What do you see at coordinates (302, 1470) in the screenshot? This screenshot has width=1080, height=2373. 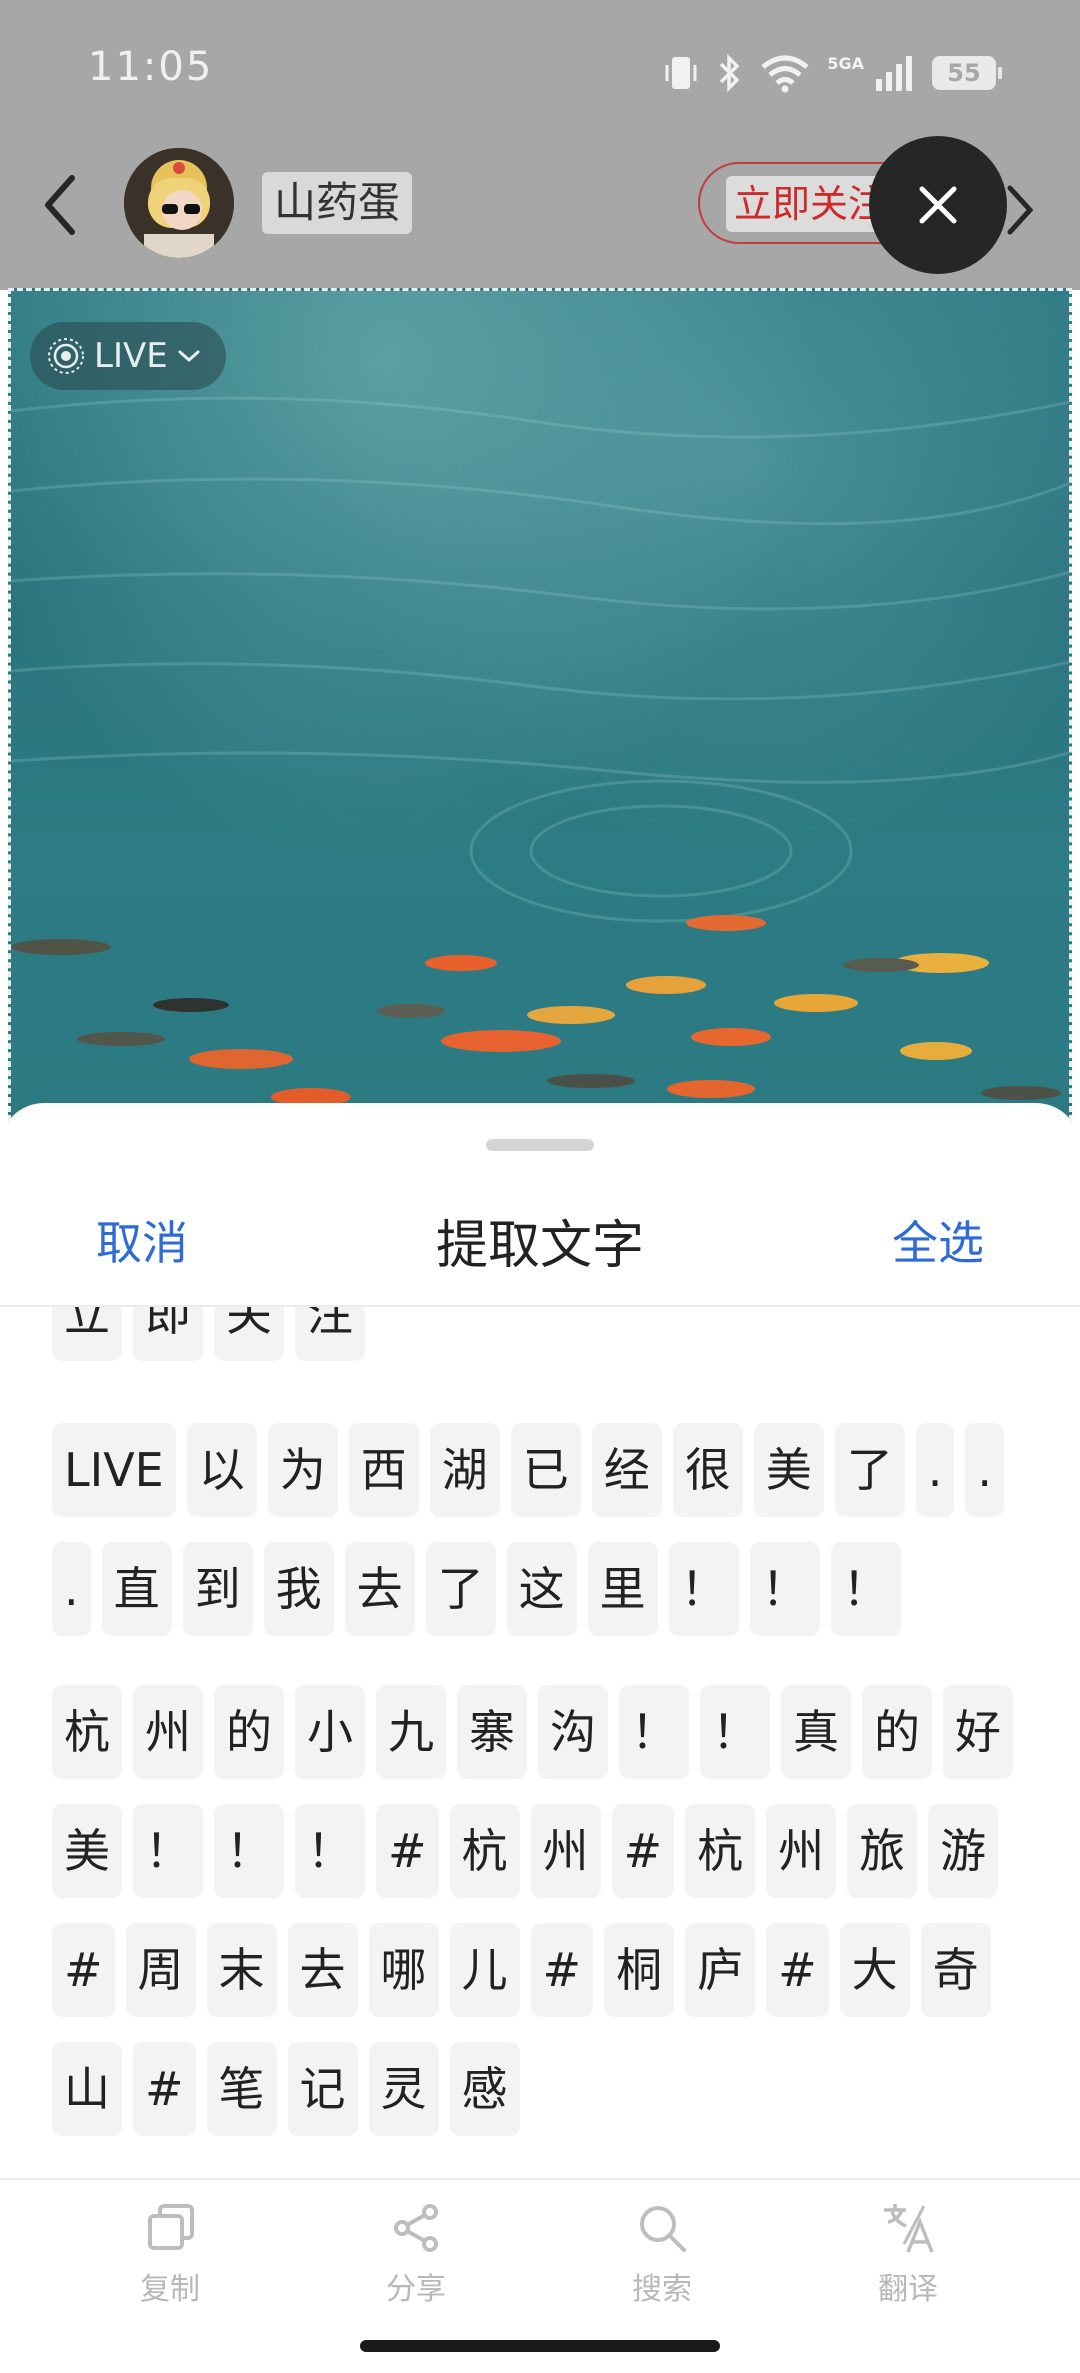 I see `char-chip: 为` at bounding box center [302, 1470].